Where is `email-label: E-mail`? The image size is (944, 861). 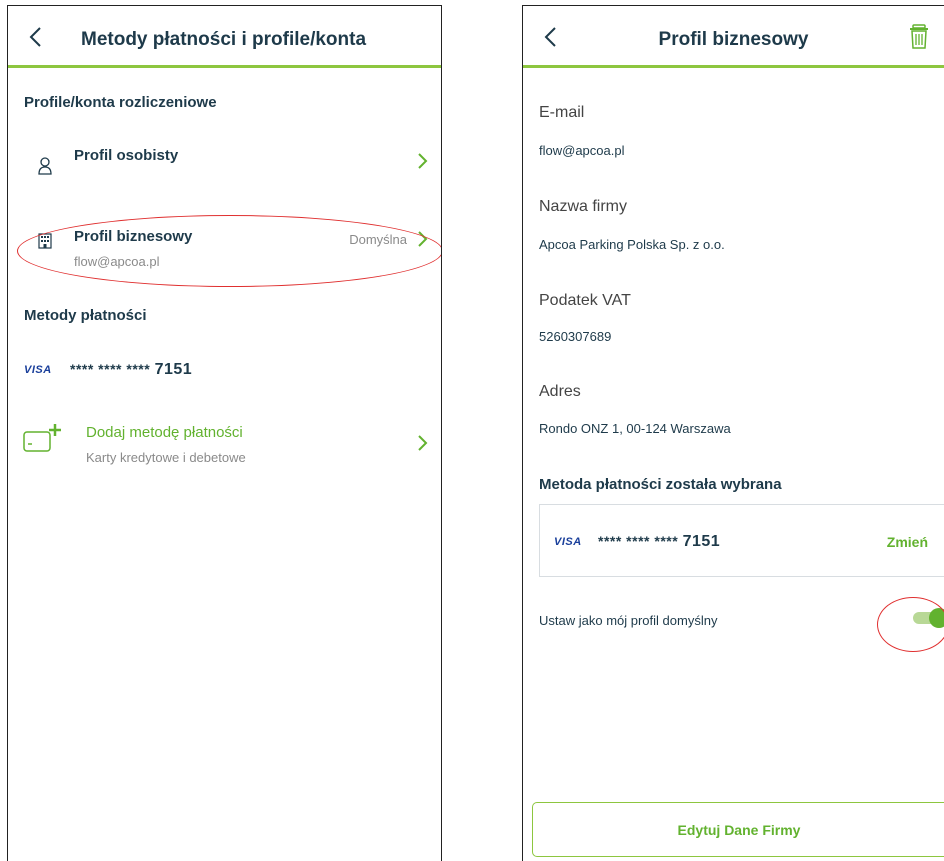 email-label: E-mail is located at coordinates (562, 112).